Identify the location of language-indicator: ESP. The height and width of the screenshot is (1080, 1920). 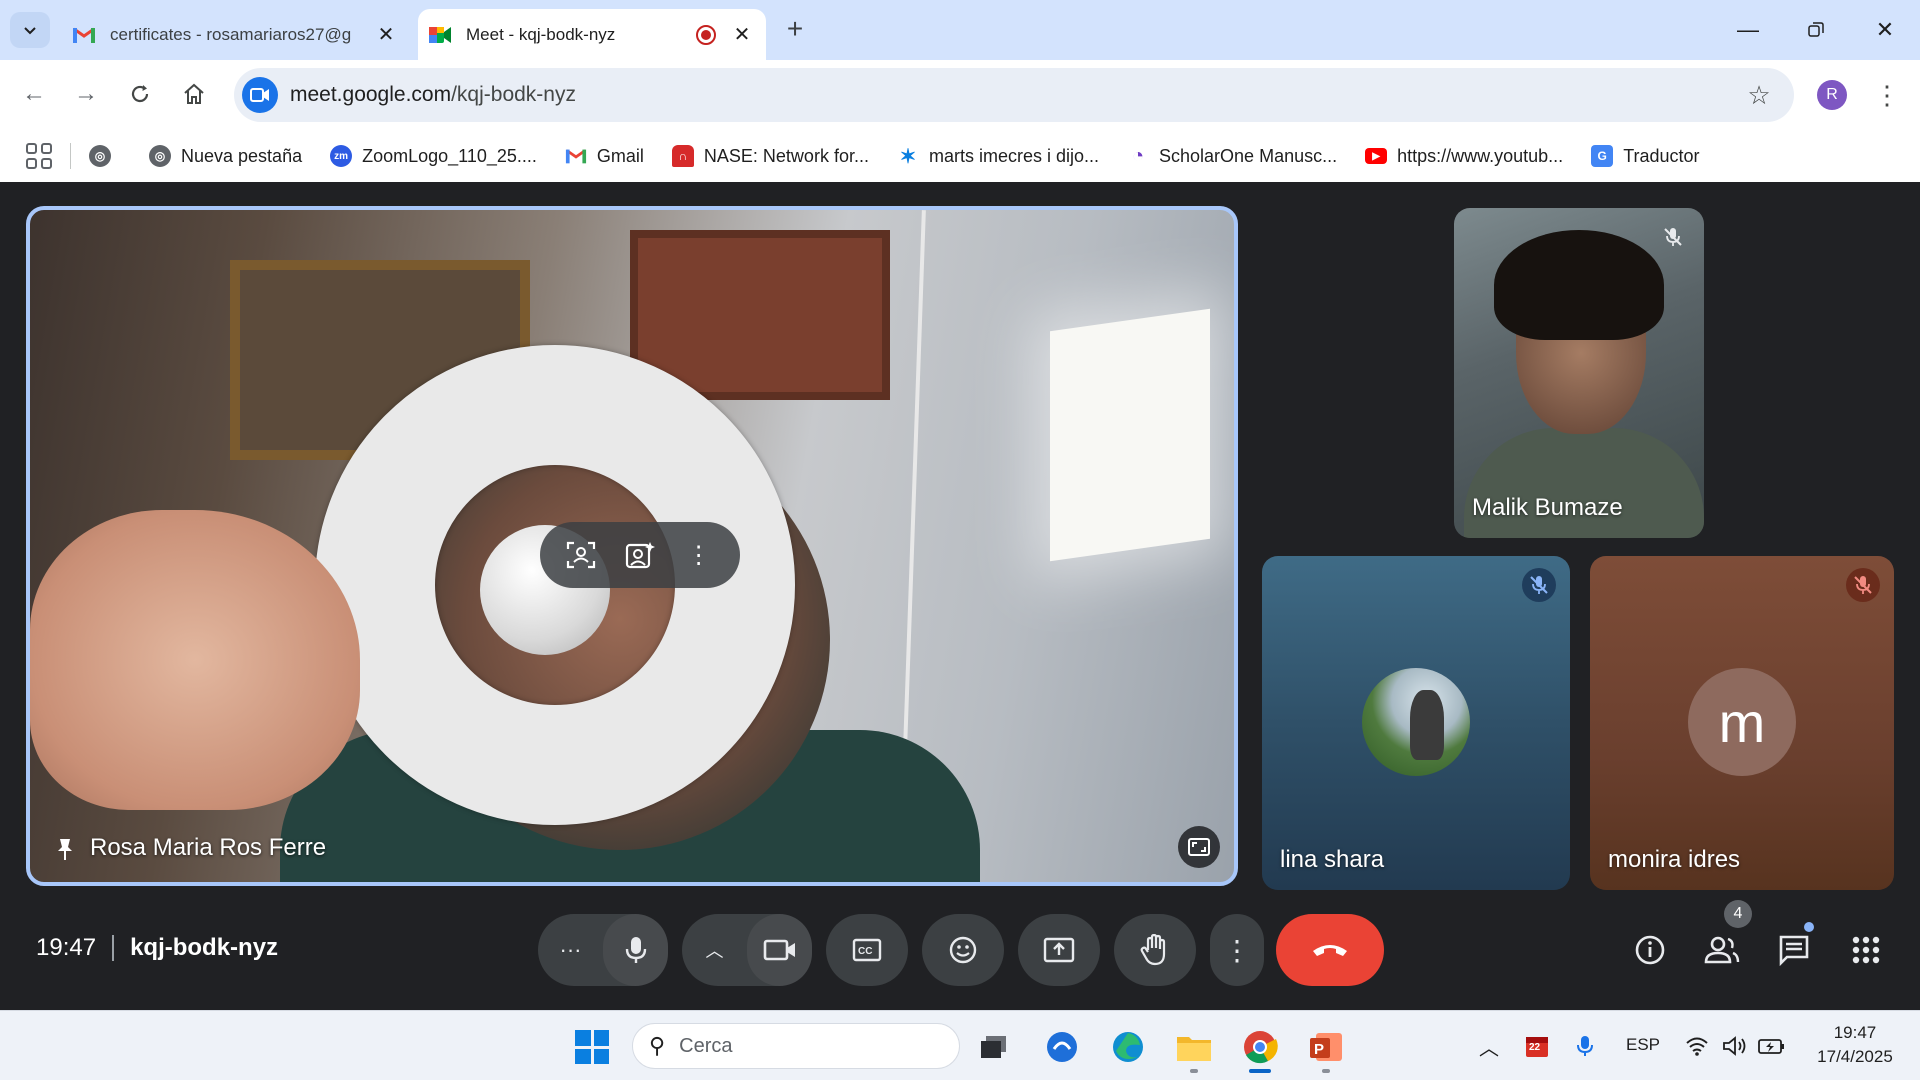
(1643, 1045).